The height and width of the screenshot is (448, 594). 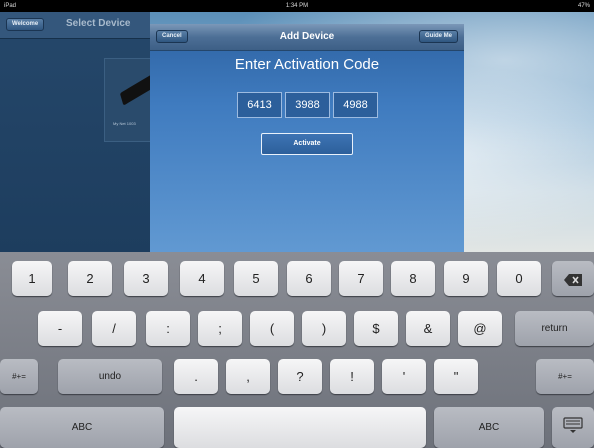 I want to click on key-colon: :, so click(x=168, y=328).